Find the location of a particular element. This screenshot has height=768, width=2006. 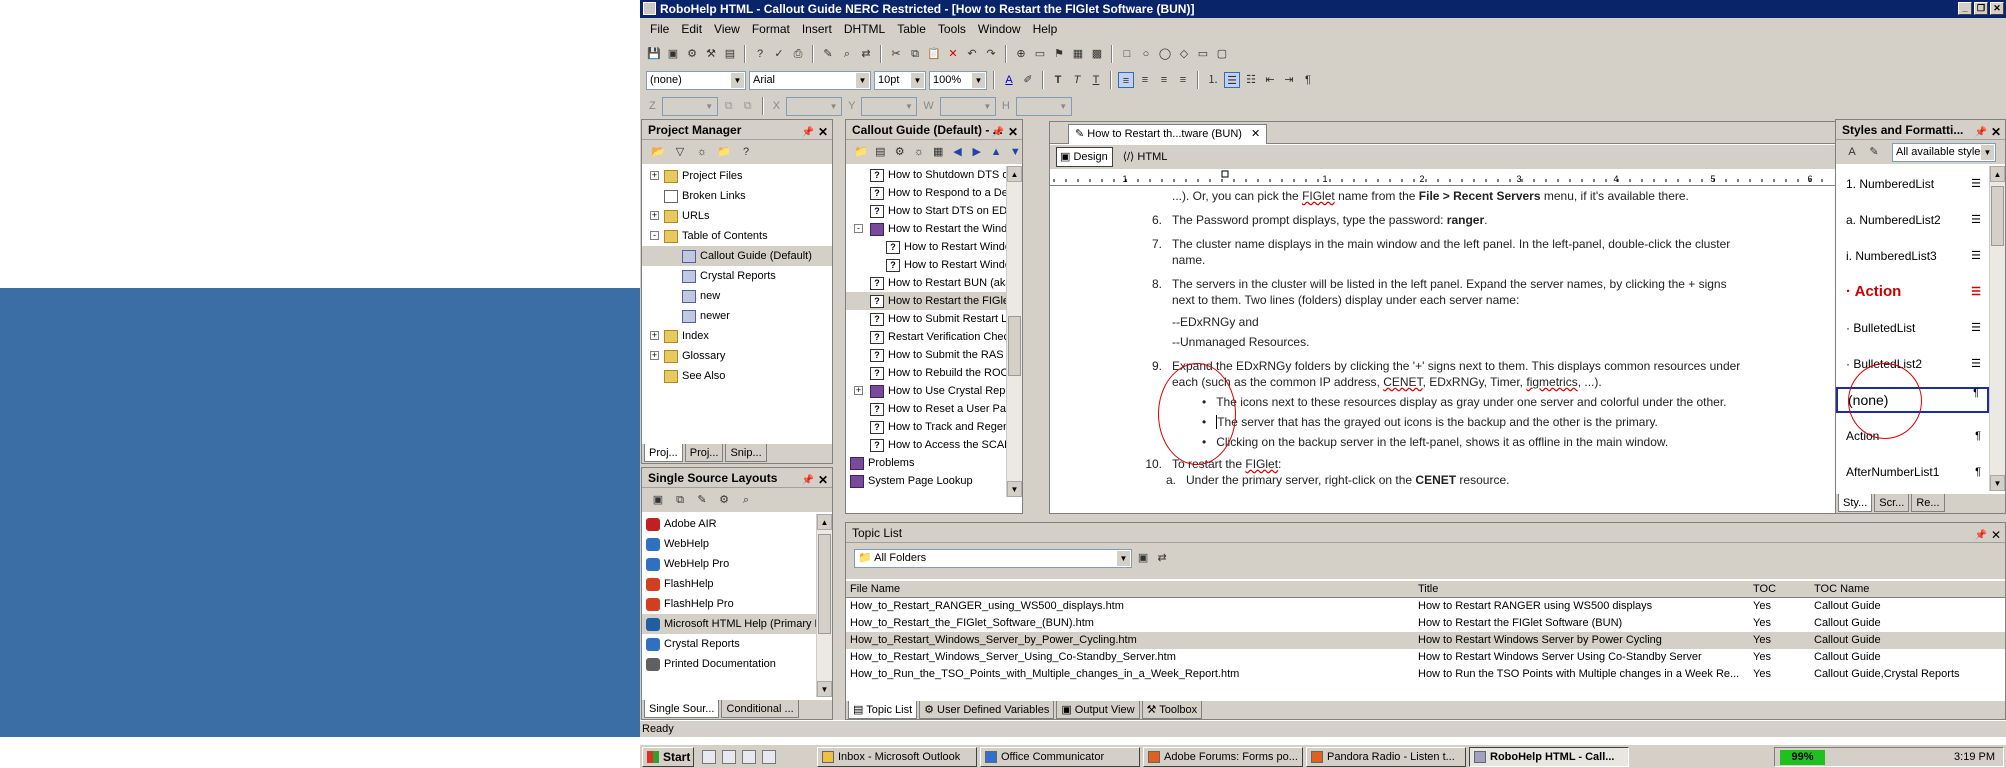

arrow-left-icon: ◀ is located at coordinates (957, 152).